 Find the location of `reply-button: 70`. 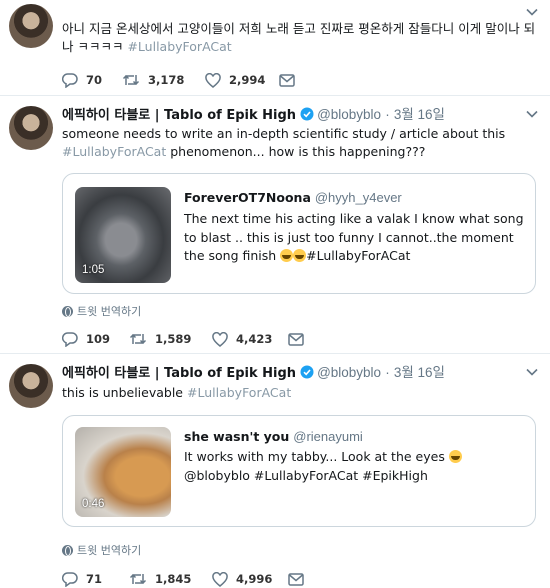

reply-button: 70 is located at coordinates (92, 80).